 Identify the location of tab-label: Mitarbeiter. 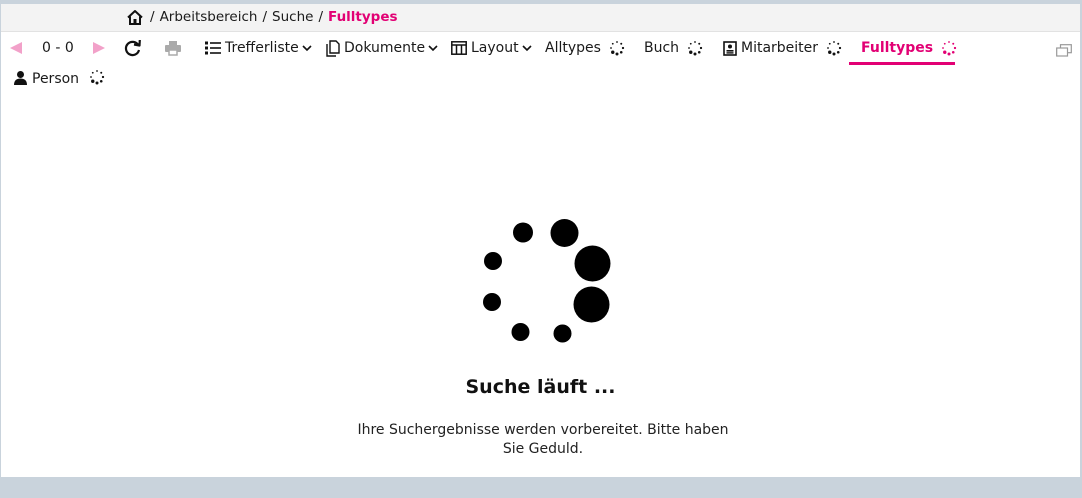
(780, 48).